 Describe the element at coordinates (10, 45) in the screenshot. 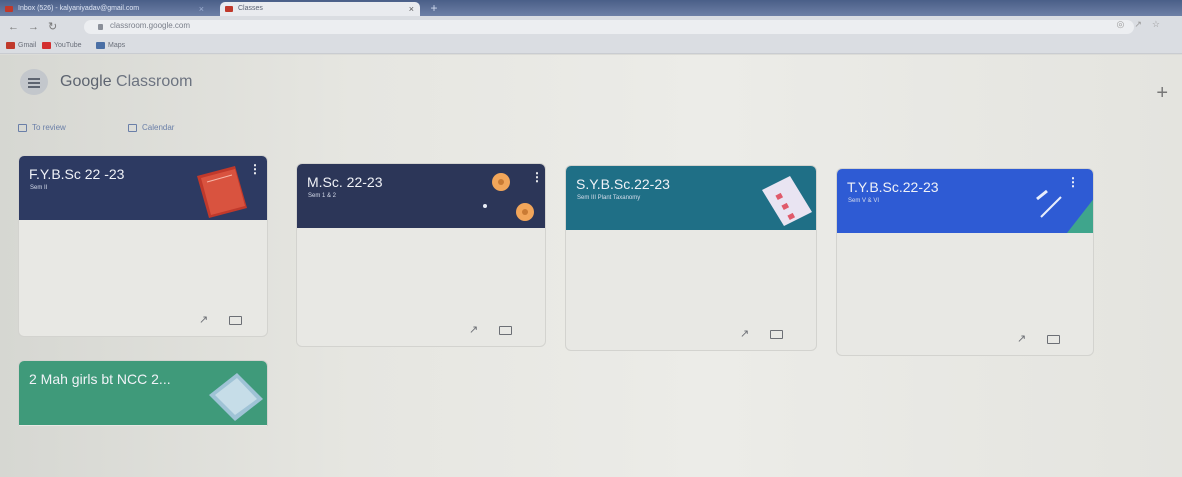

I see `gmail-icon` at that location.